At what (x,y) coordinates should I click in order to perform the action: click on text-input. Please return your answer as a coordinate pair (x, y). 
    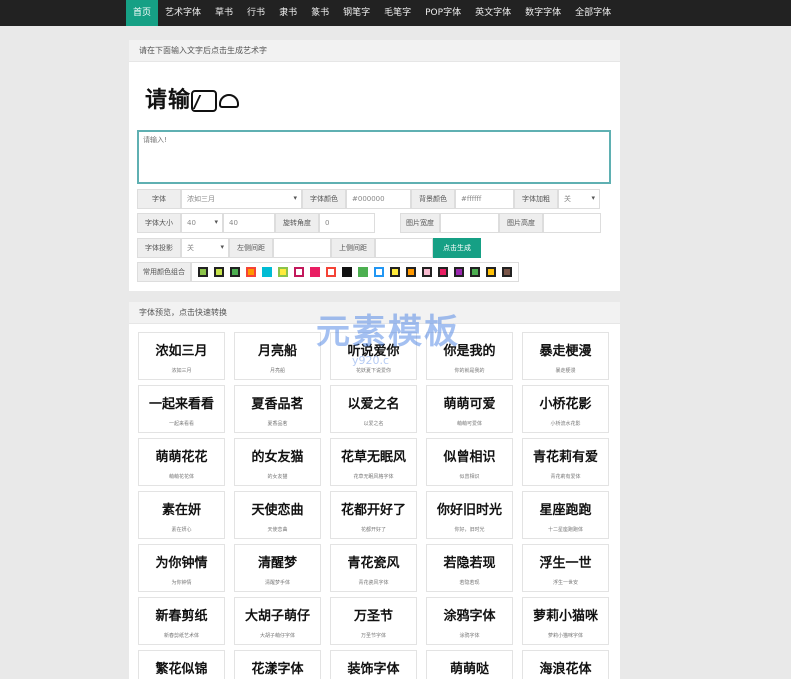
    Looking at the image, I should click on (374, 157).